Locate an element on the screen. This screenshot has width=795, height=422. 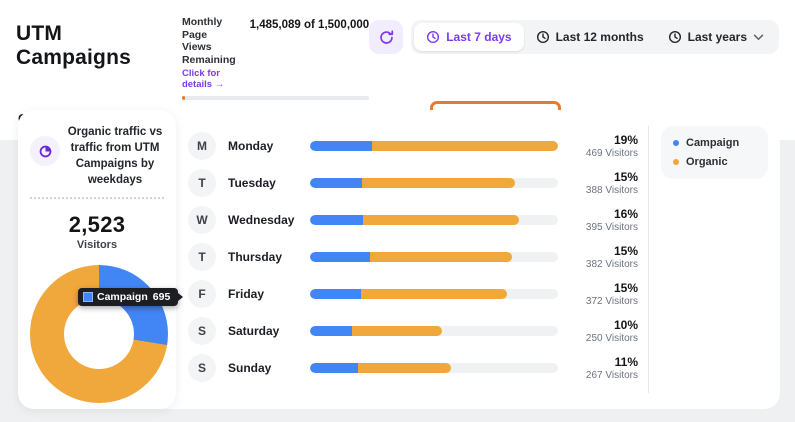
legend-item-campaign: Campaign is located at coordinates (714, 143).